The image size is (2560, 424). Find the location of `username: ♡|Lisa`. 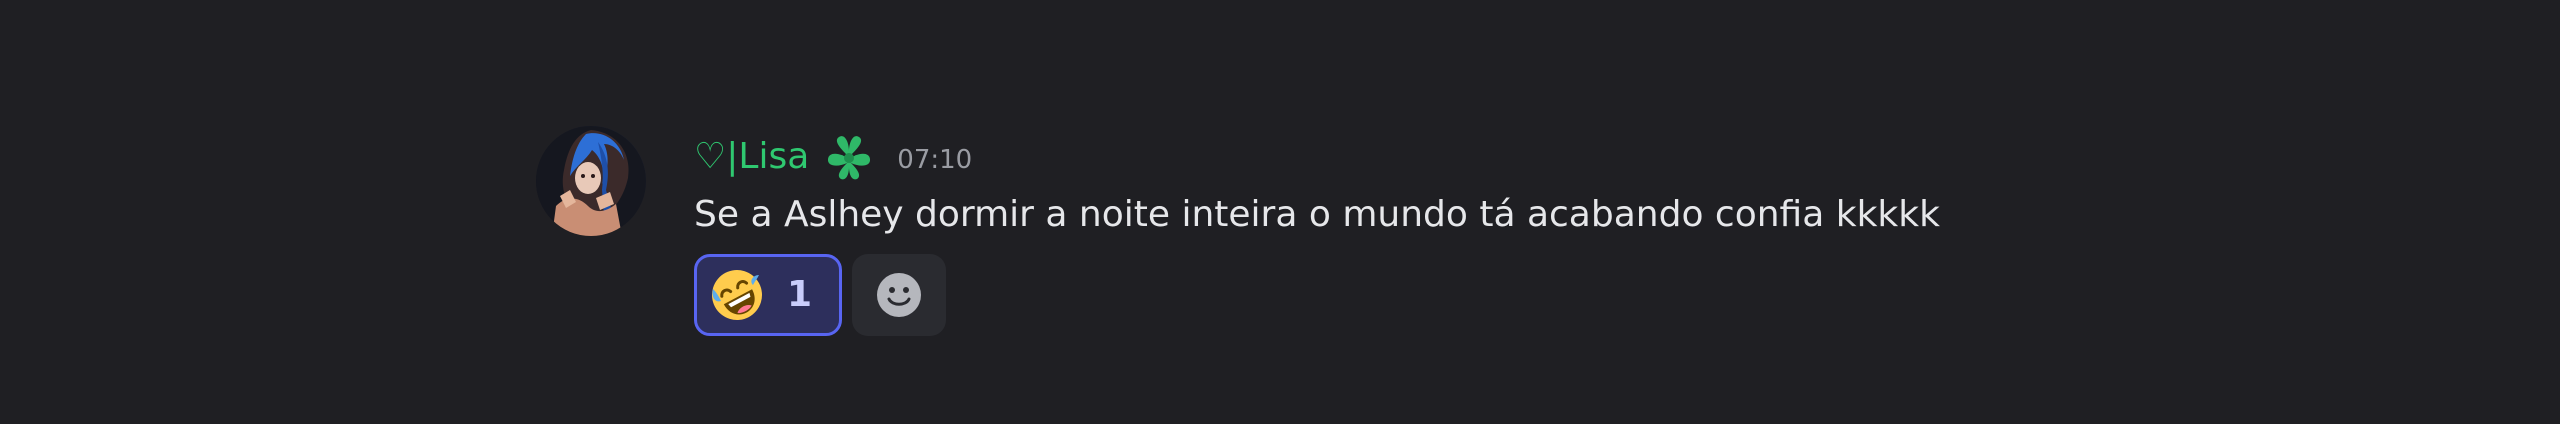

username: ♡|Lisa is located at coordinates (751, 157).